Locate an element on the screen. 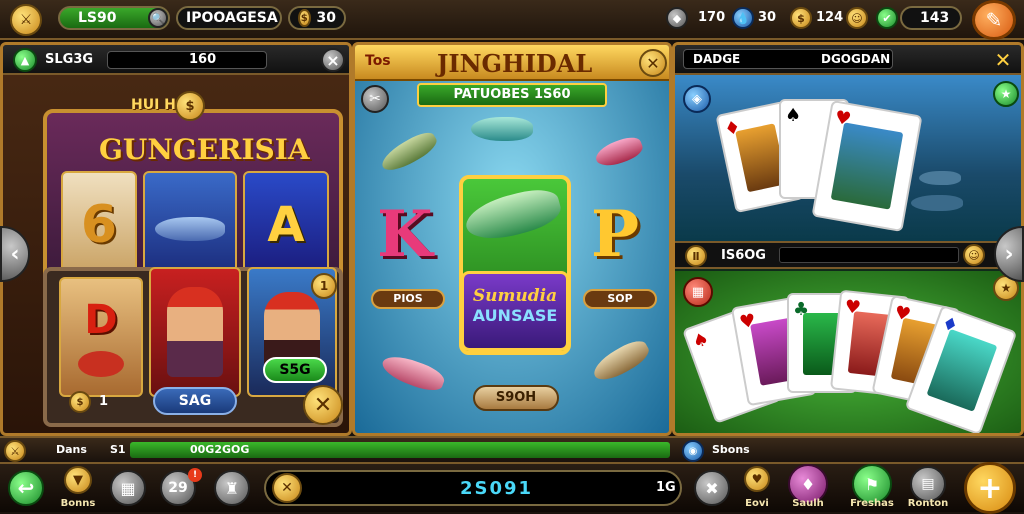  gem-icon: ◆ is located at coordinates (677, 18).